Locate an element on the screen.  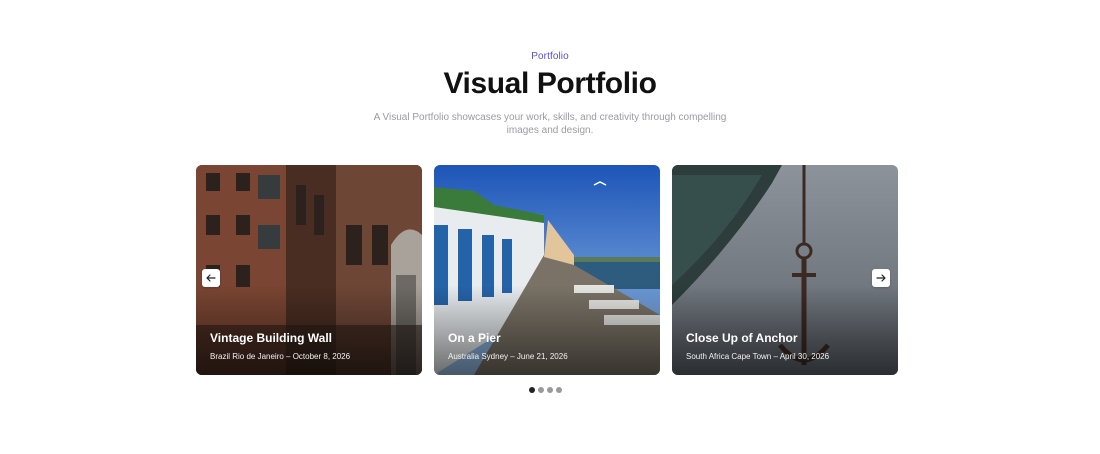
page-title: Visual Portfolio is located at coordinates (550, 83).